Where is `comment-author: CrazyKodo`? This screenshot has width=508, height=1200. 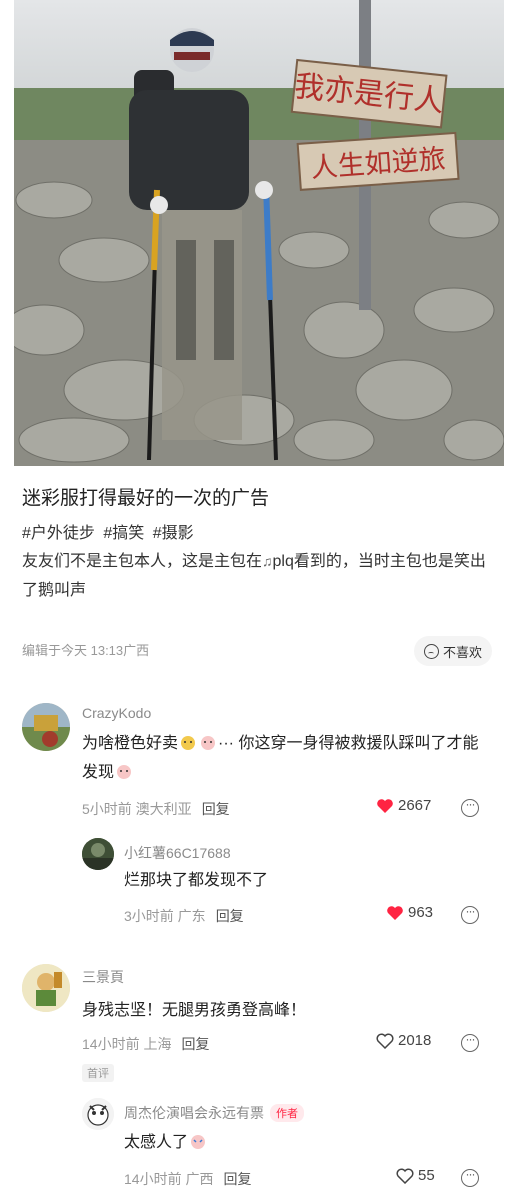 comment-author: CrazyKodo is located at coordinates (116, 713).